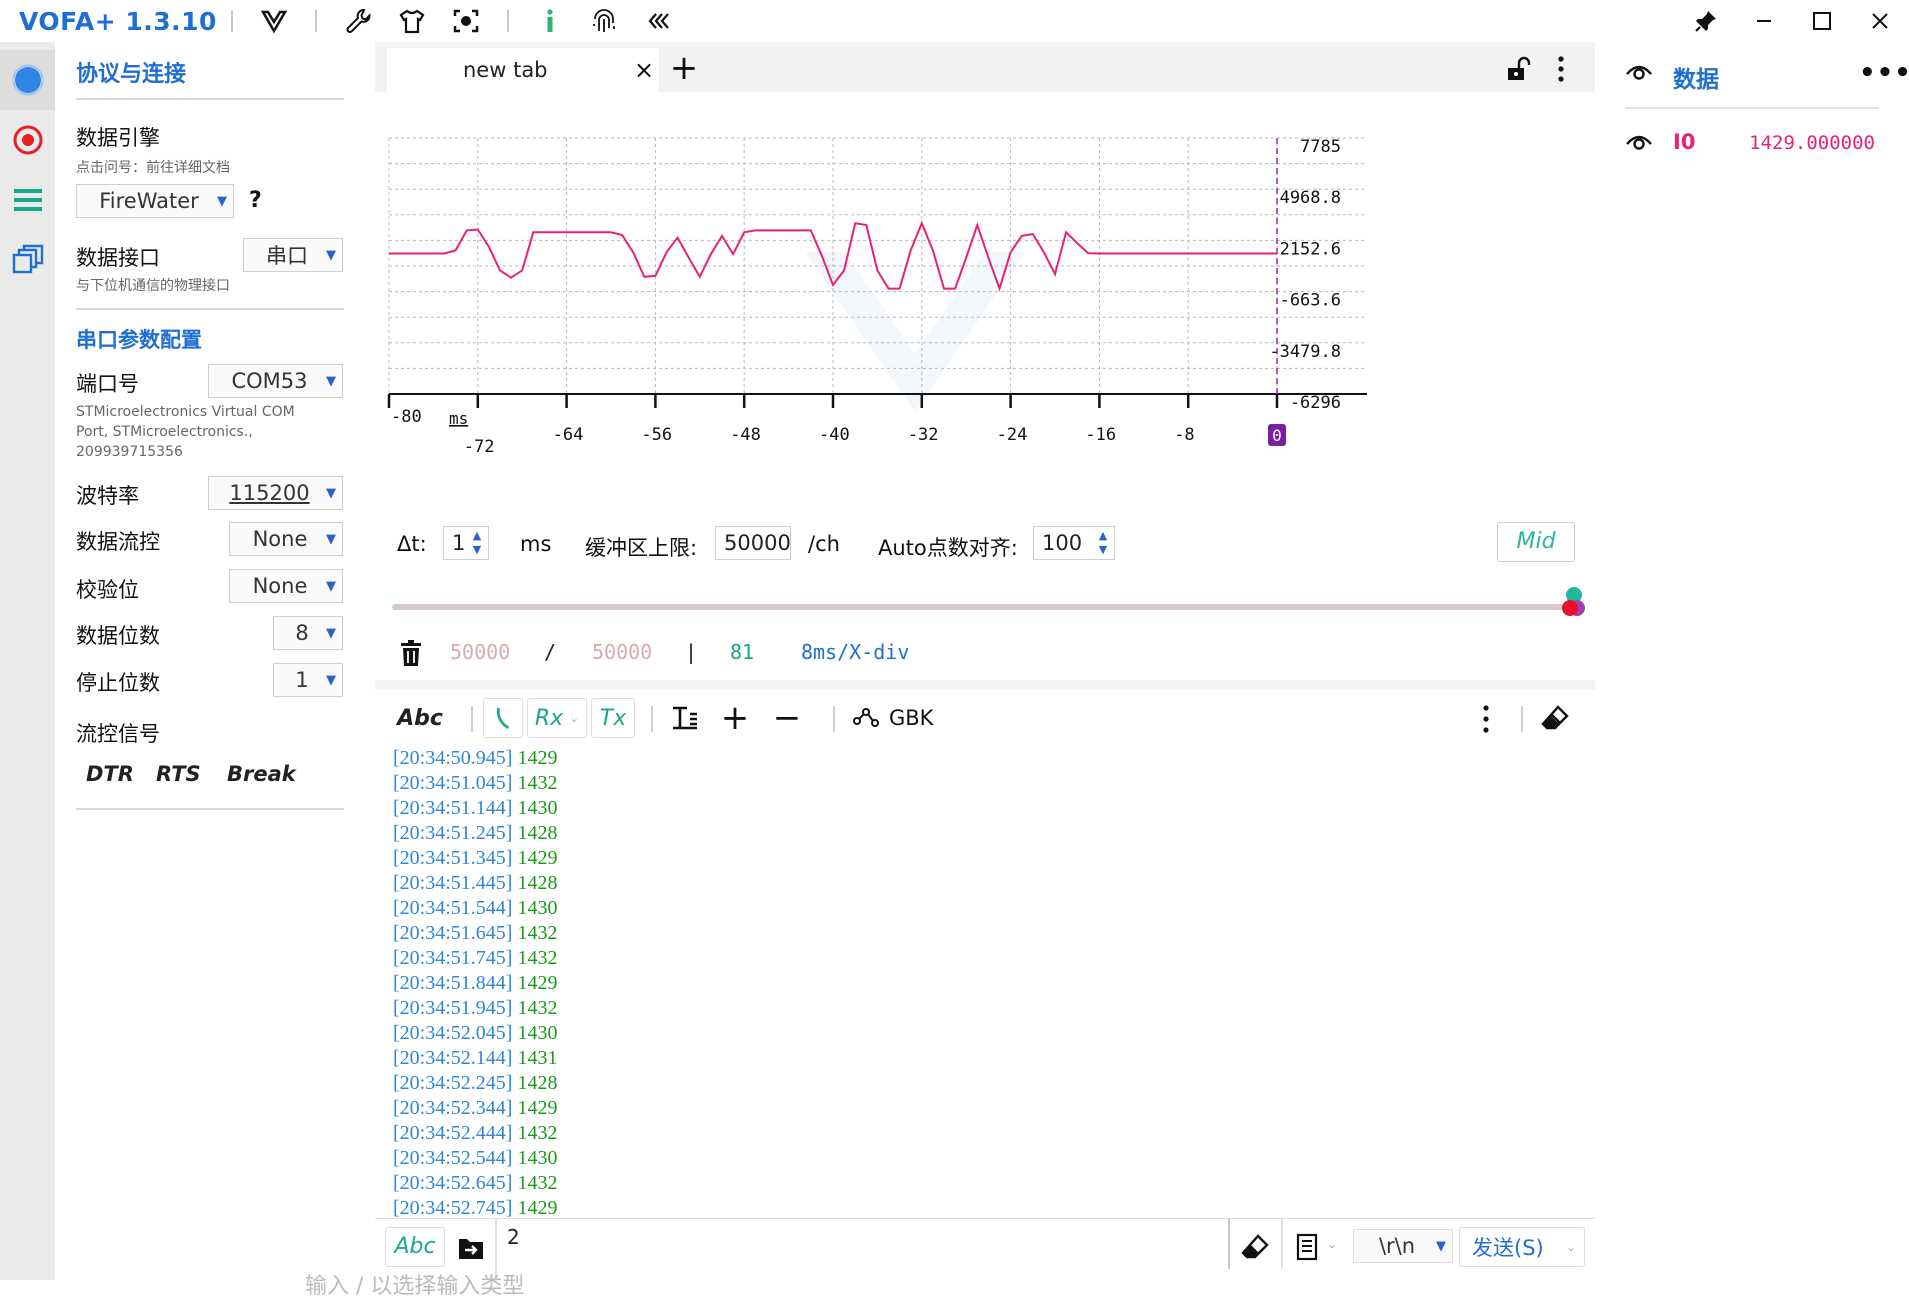 This screenshot has height=1308, width=1909. I want to click on text-format-icon, so click(685, 718).